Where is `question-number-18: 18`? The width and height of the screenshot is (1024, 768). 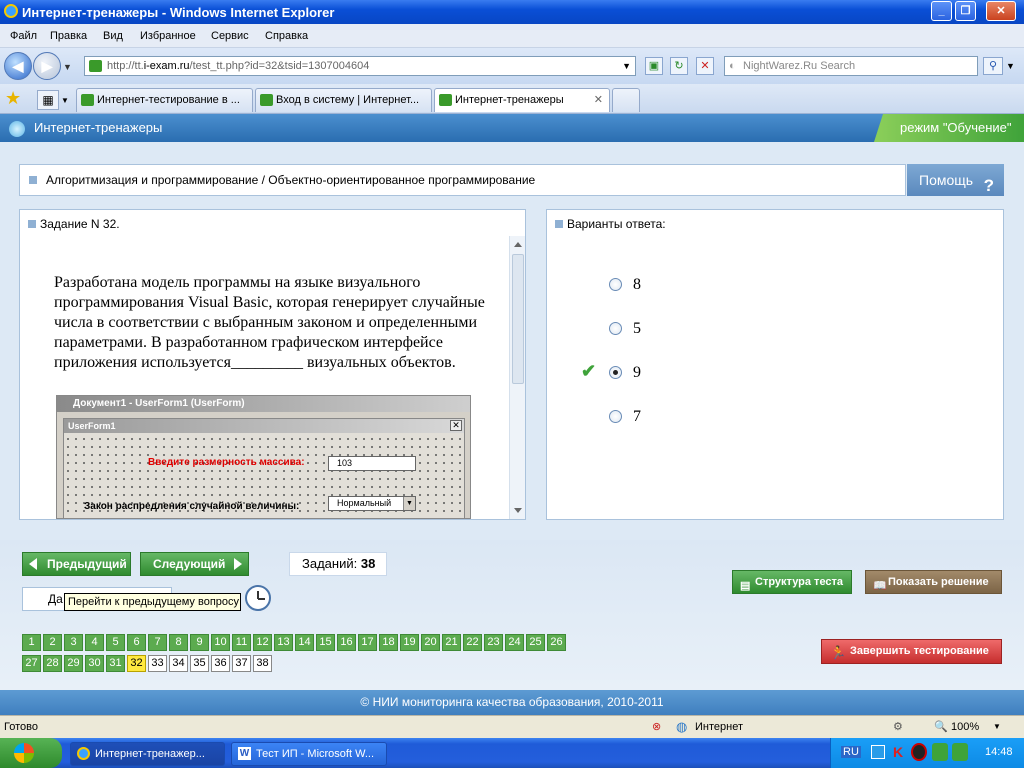
question-number-18: 18 is located at coordinates (388, 642).